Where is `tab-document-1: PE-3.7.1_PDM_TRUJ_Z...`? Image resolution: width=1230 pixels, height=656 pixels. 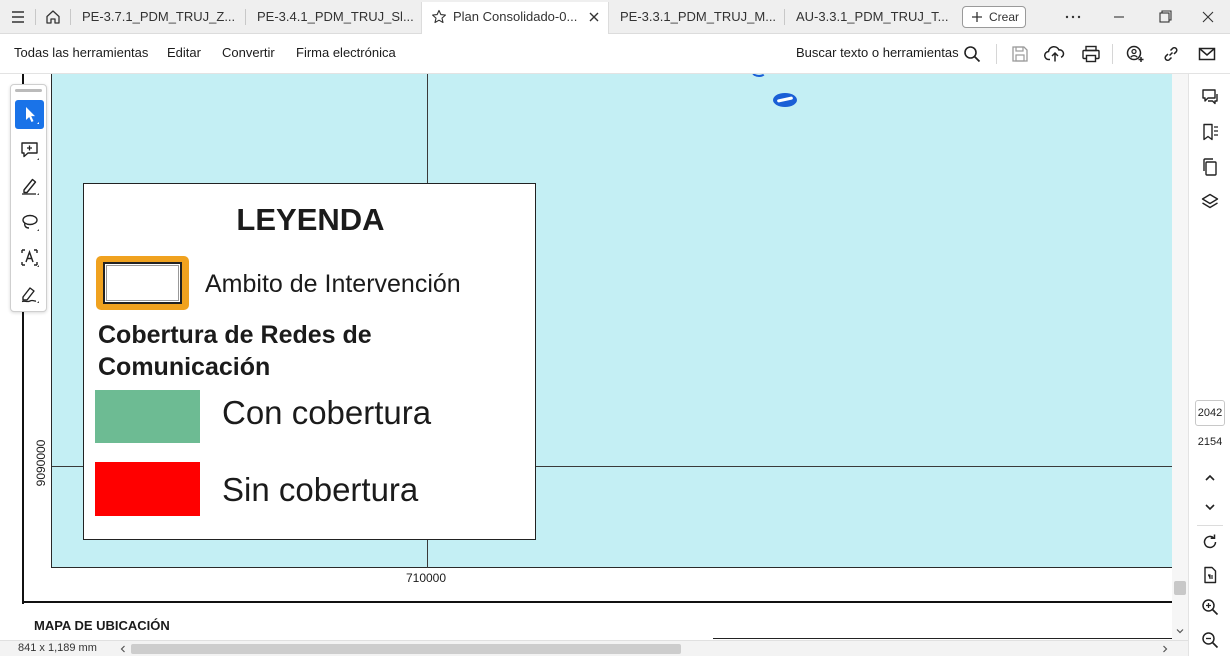 tab-document-1: PE-3.7.1_PDM_TRUJ_Z... is located at coordinates (157, 17).